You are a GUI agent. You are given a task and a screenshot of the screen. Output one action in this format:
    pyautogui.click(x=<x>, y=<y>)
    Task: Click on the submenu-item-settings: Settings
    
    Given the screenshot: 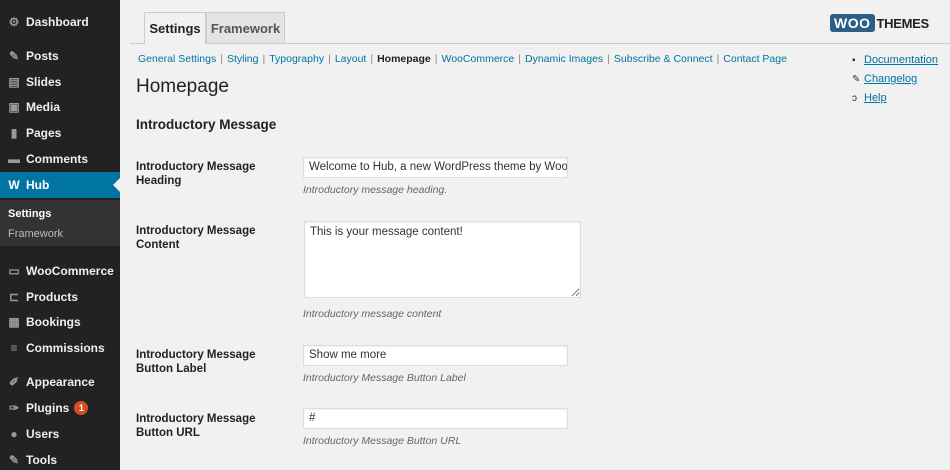 What is the action you would take?
    pyautogui.click(x=29, y=214)
    